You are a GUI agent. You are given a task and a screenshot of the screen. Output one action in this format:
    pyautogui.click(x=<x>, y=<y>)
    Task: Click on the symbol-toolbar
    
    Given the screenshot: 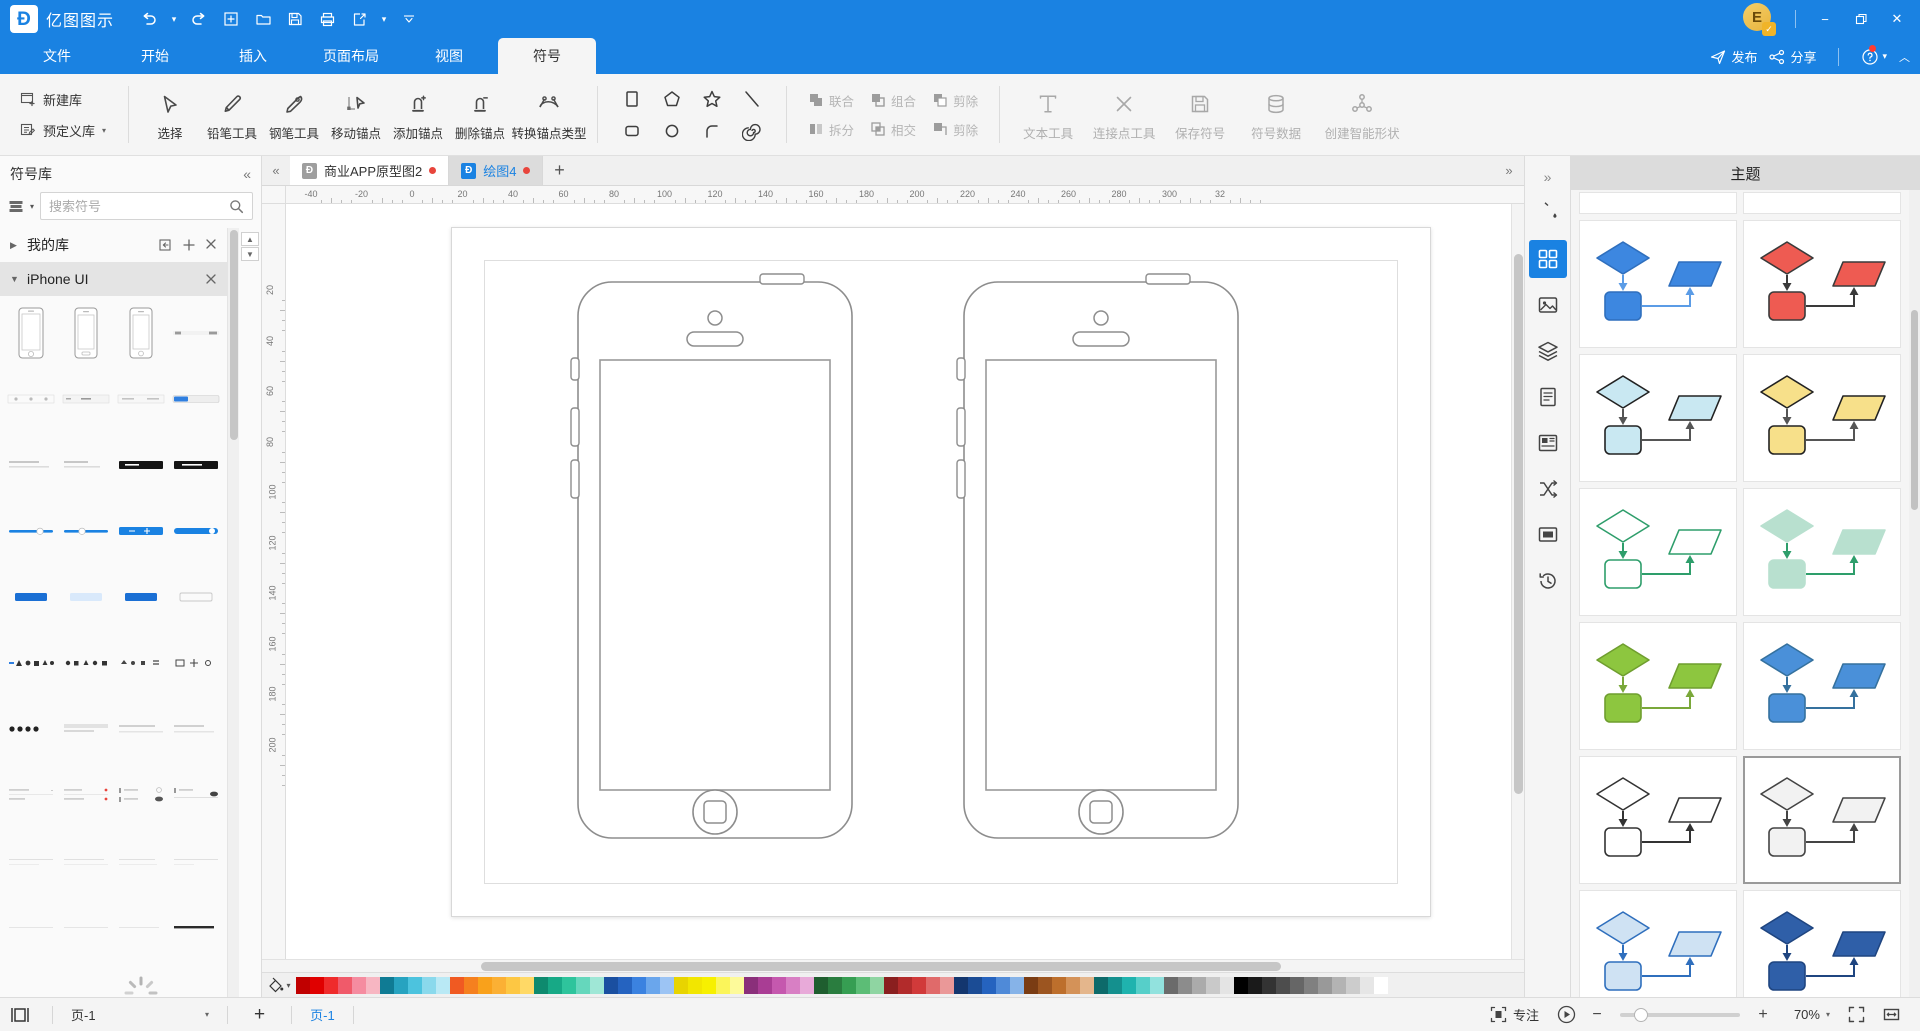 What is the action you would take?
    pyautogui.click(x=141, y=399)
    